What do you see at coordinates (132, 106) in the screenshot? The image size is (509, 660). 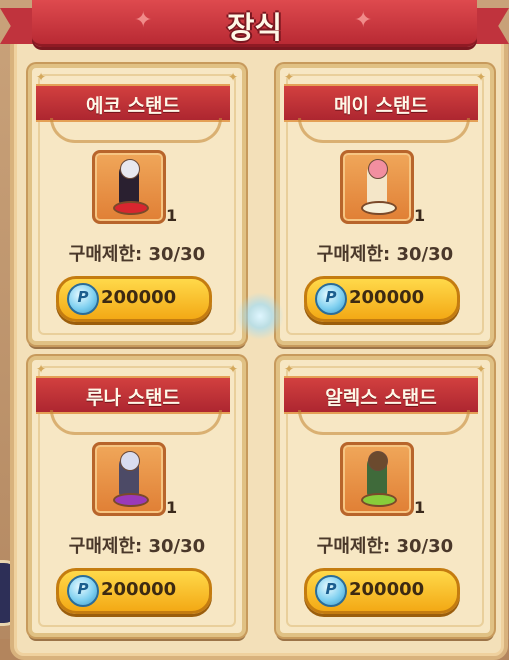 I see `item-name: 에코 스탠드` at bounding box center [132, 106].